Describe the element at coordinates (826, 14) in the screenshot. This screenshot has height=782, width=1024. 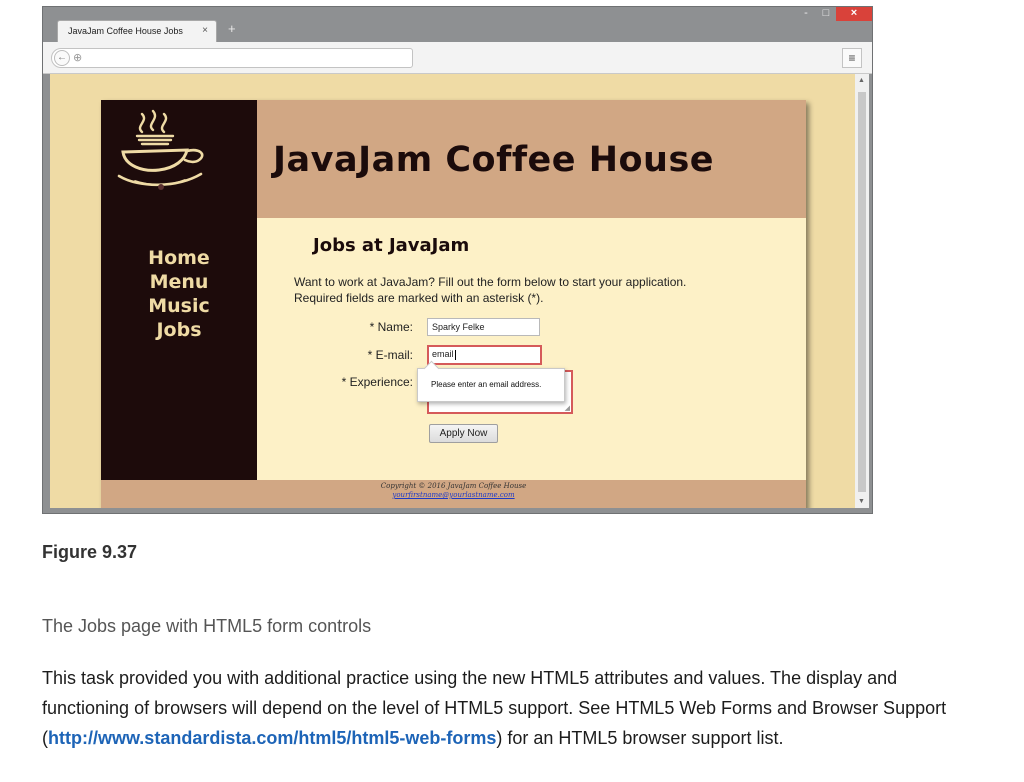
I see `maximize-button: □` at that location.